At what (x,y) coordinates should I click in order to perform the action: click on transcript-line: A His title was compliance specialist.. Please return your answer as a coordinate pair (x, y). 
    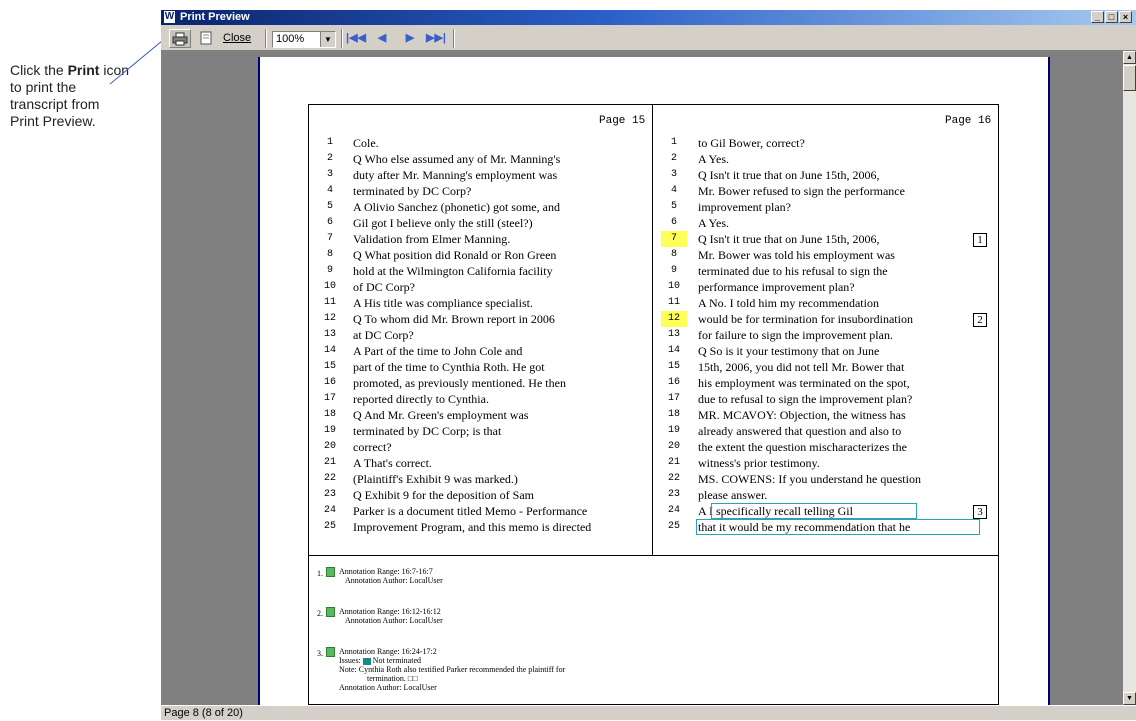
    Looking at the image, I should click on (443, 303).